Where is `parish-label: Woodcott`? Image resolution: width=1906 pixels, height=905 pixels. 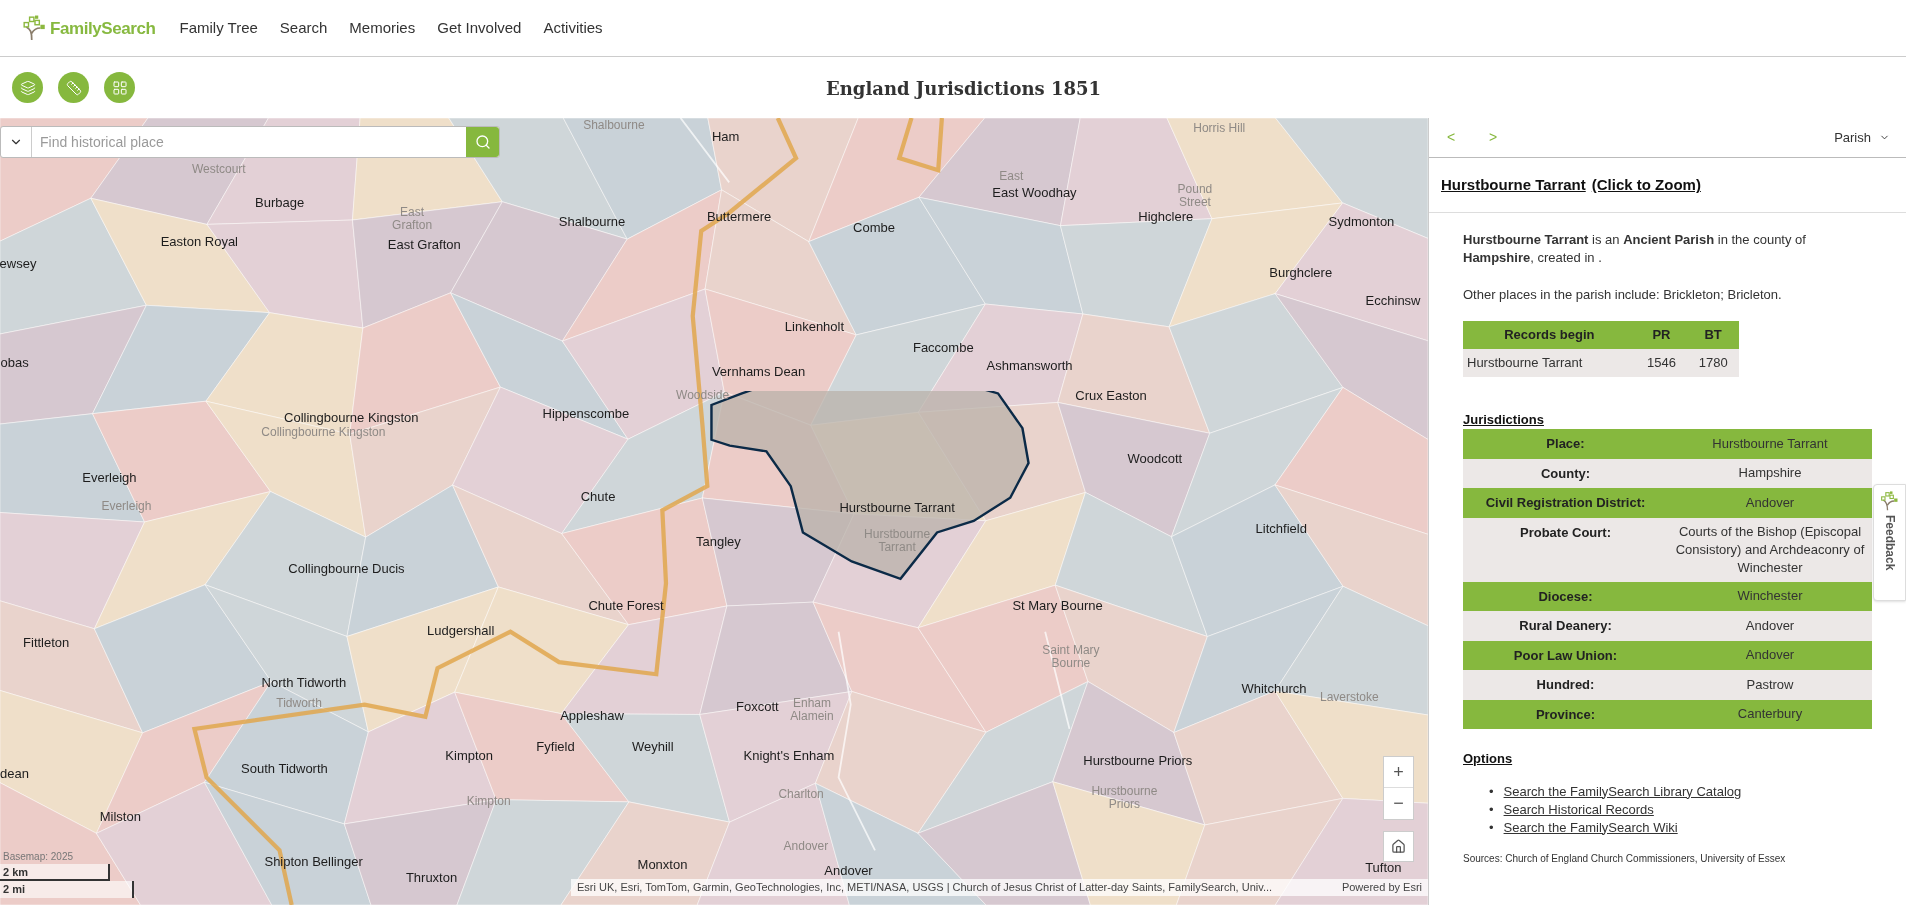
parish-label: Woodcott is located at coordinates (1155, 458).